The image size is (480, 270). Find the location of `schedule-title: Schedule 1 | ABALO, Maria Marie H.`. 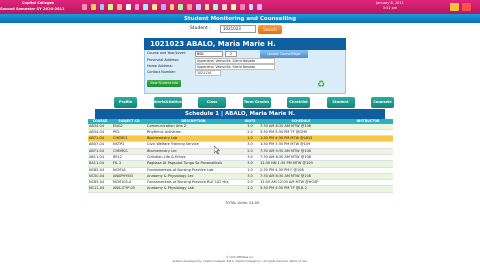

schedule-title: Schedule 1 | ABALO, Maria Marie H. is located at coordinates (240, 114).